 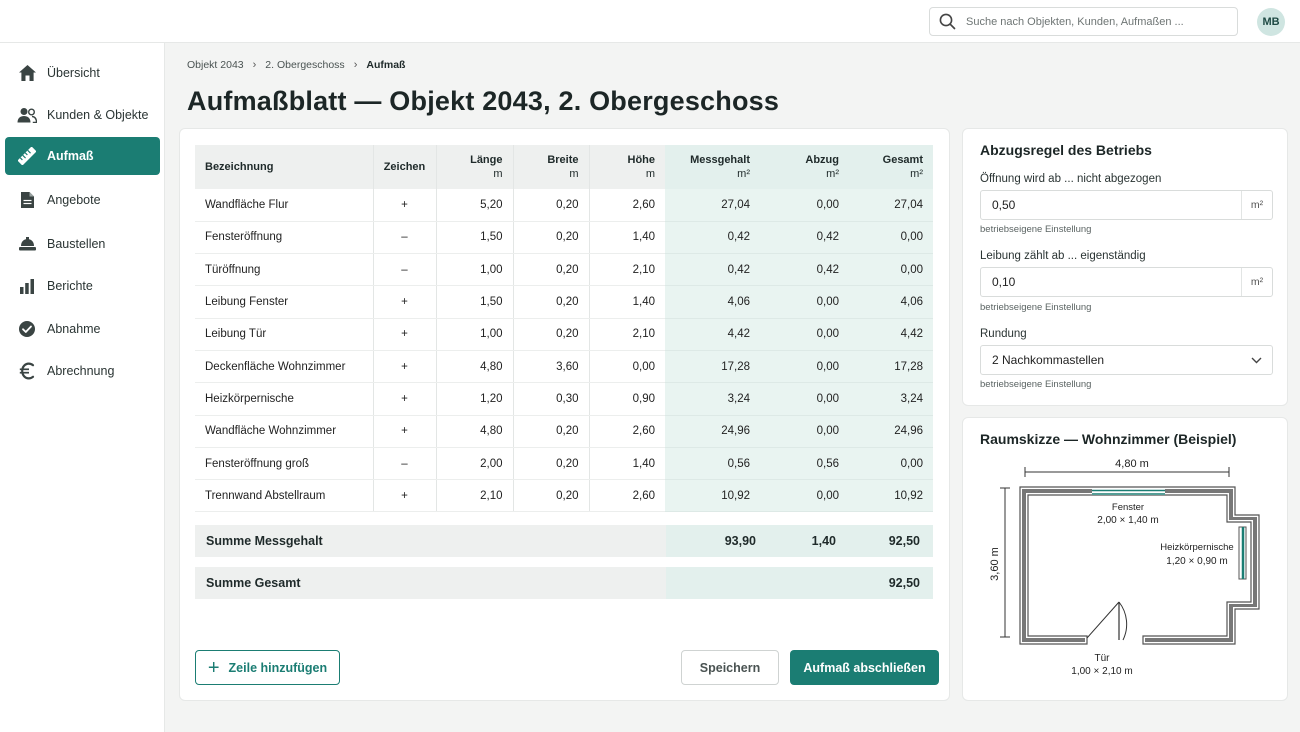 What do you see at coordinates (1126, 282) in the screenshot?
I see `reveal-threshold-input: 0,10 m²` at bounding box center [1126, 282].